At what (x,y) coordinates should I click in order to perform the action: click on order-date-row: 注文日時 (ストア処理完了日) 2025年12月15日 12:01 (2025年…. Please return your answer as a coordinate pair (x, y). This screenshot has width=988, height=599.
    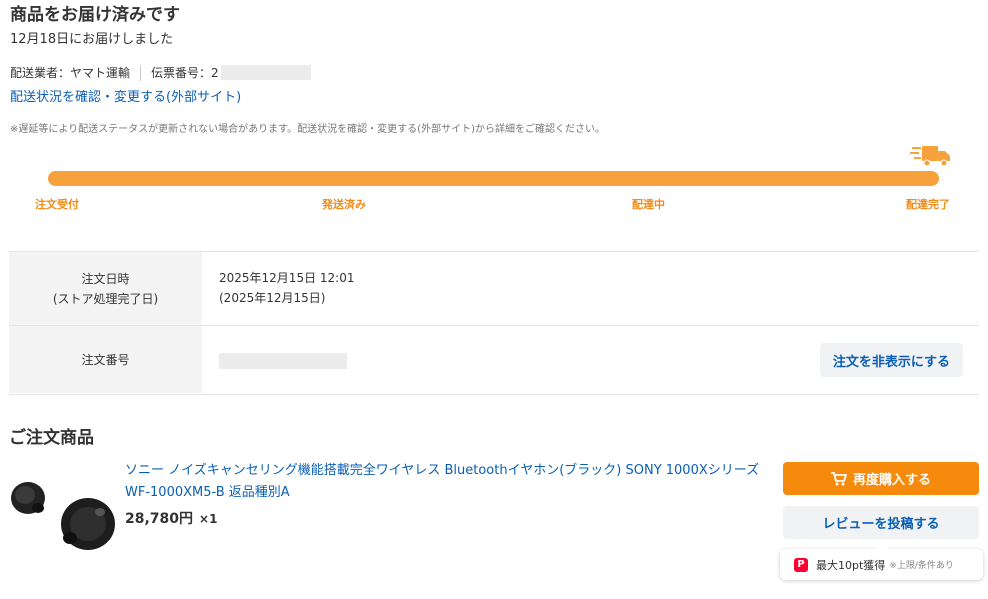
    Looking at the image, I should click on (494, 289).